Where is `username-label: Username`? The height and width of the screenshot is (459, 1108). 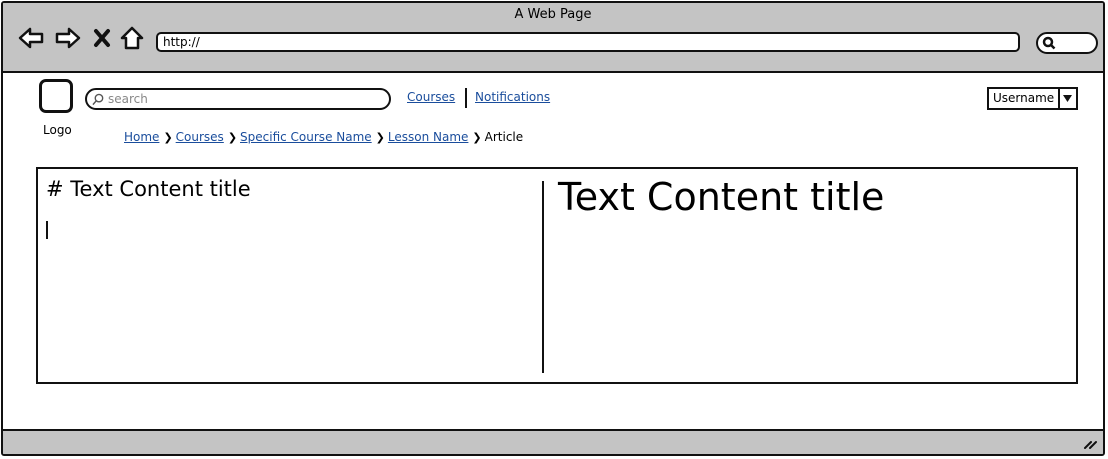
username-label: Username is located at coordinates (1024, 98).